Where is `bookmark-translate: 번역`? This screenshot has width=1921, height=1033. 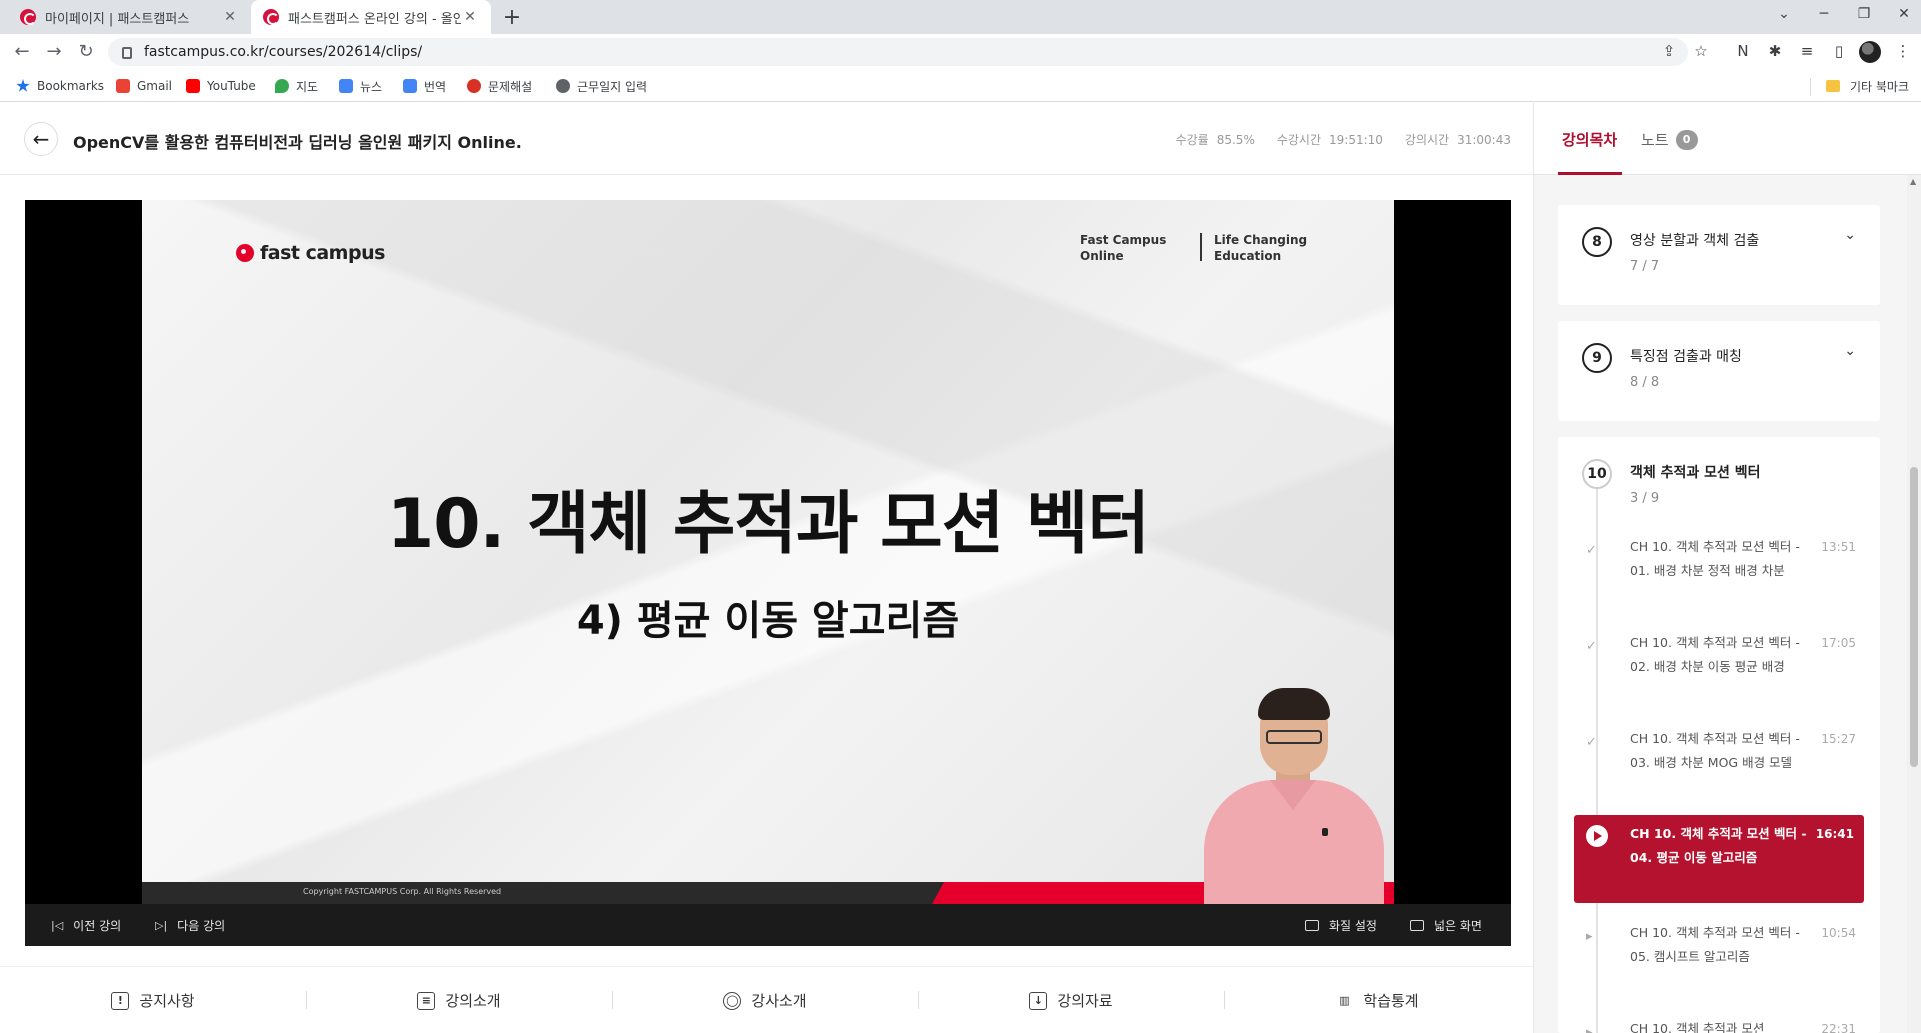
bookmark-translate: 번역 is located at coordinates (424, 86).